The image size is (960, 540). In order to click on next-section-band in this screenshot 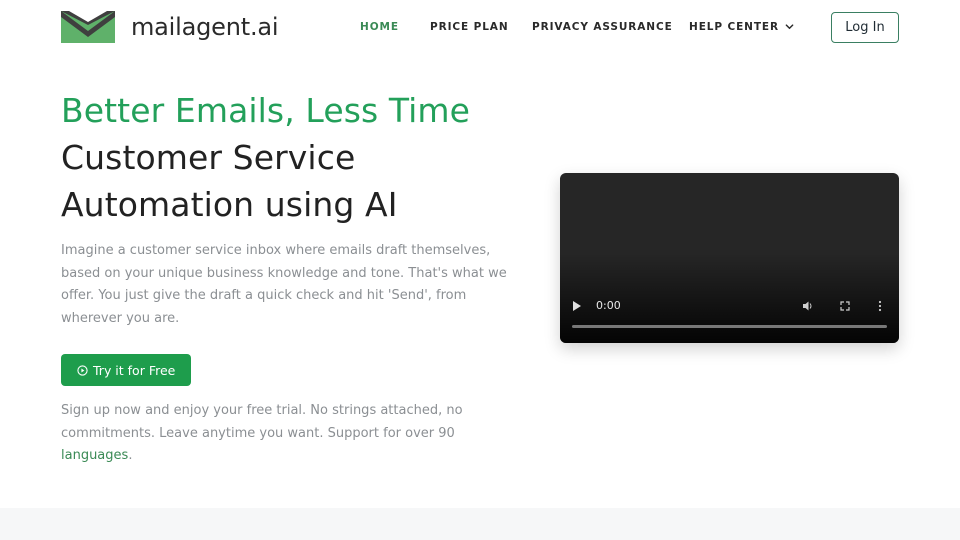, I will do `click(480, 524)`.